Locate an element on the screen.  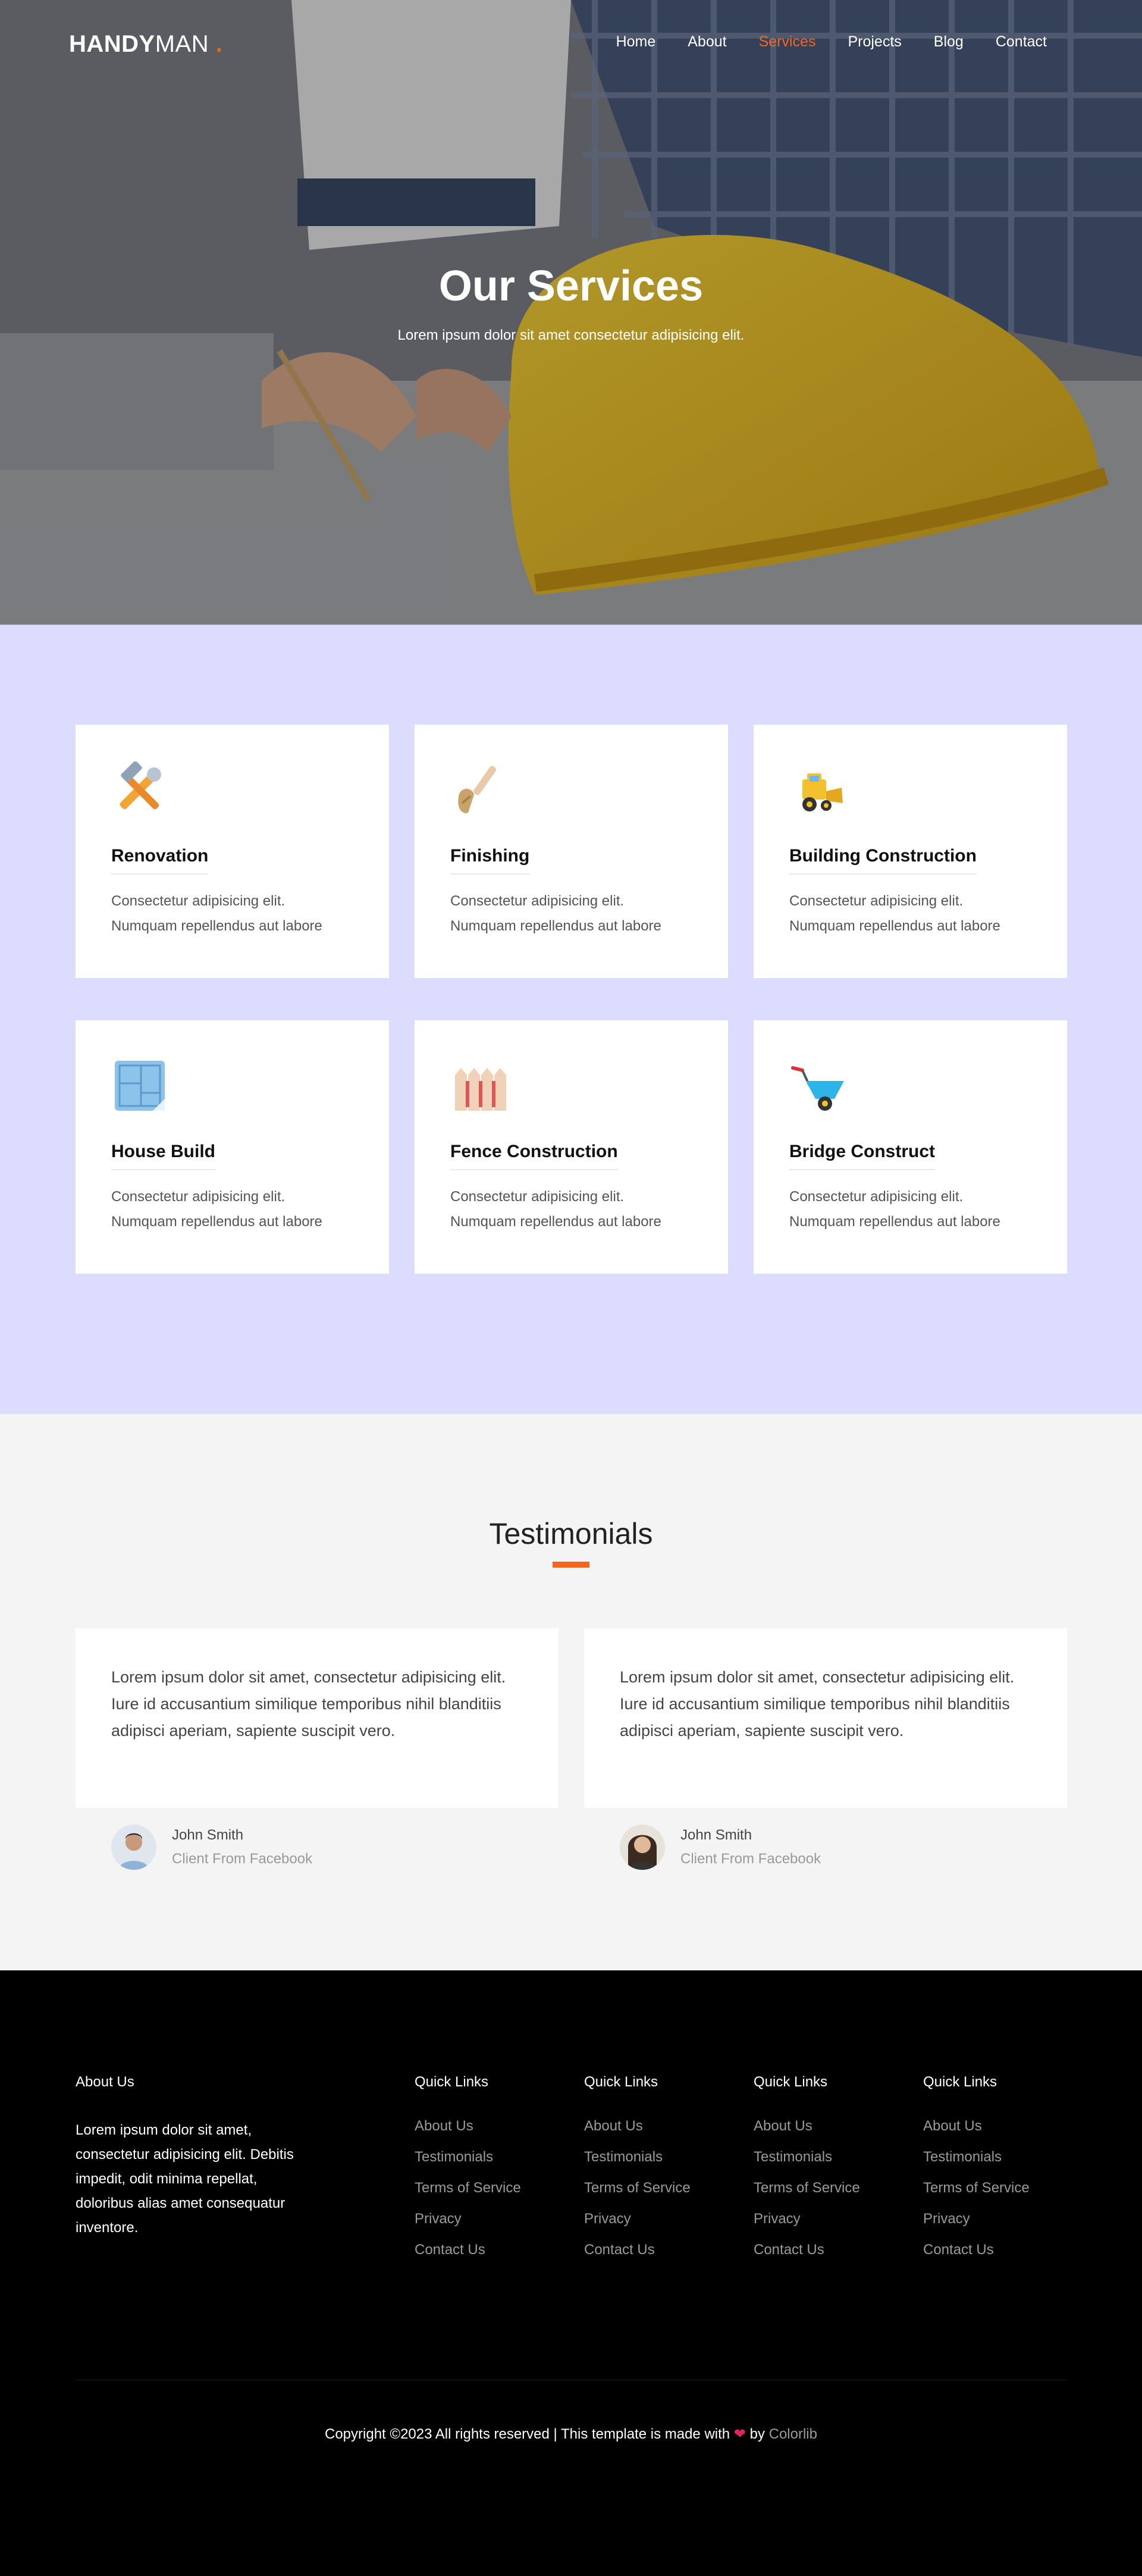
copyright-by: by is located at coordinates (757, 2434).